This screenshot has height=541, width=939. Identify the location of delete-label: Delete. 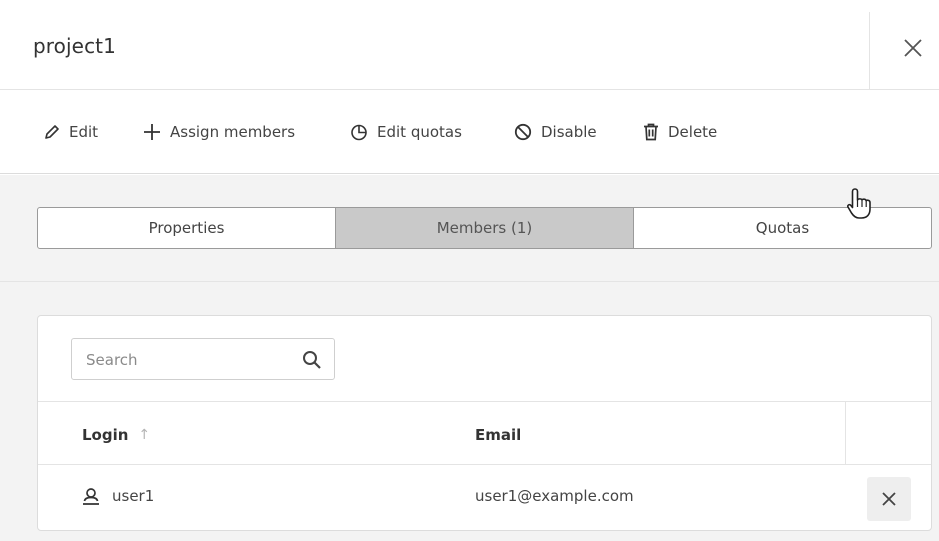
(693, 132).